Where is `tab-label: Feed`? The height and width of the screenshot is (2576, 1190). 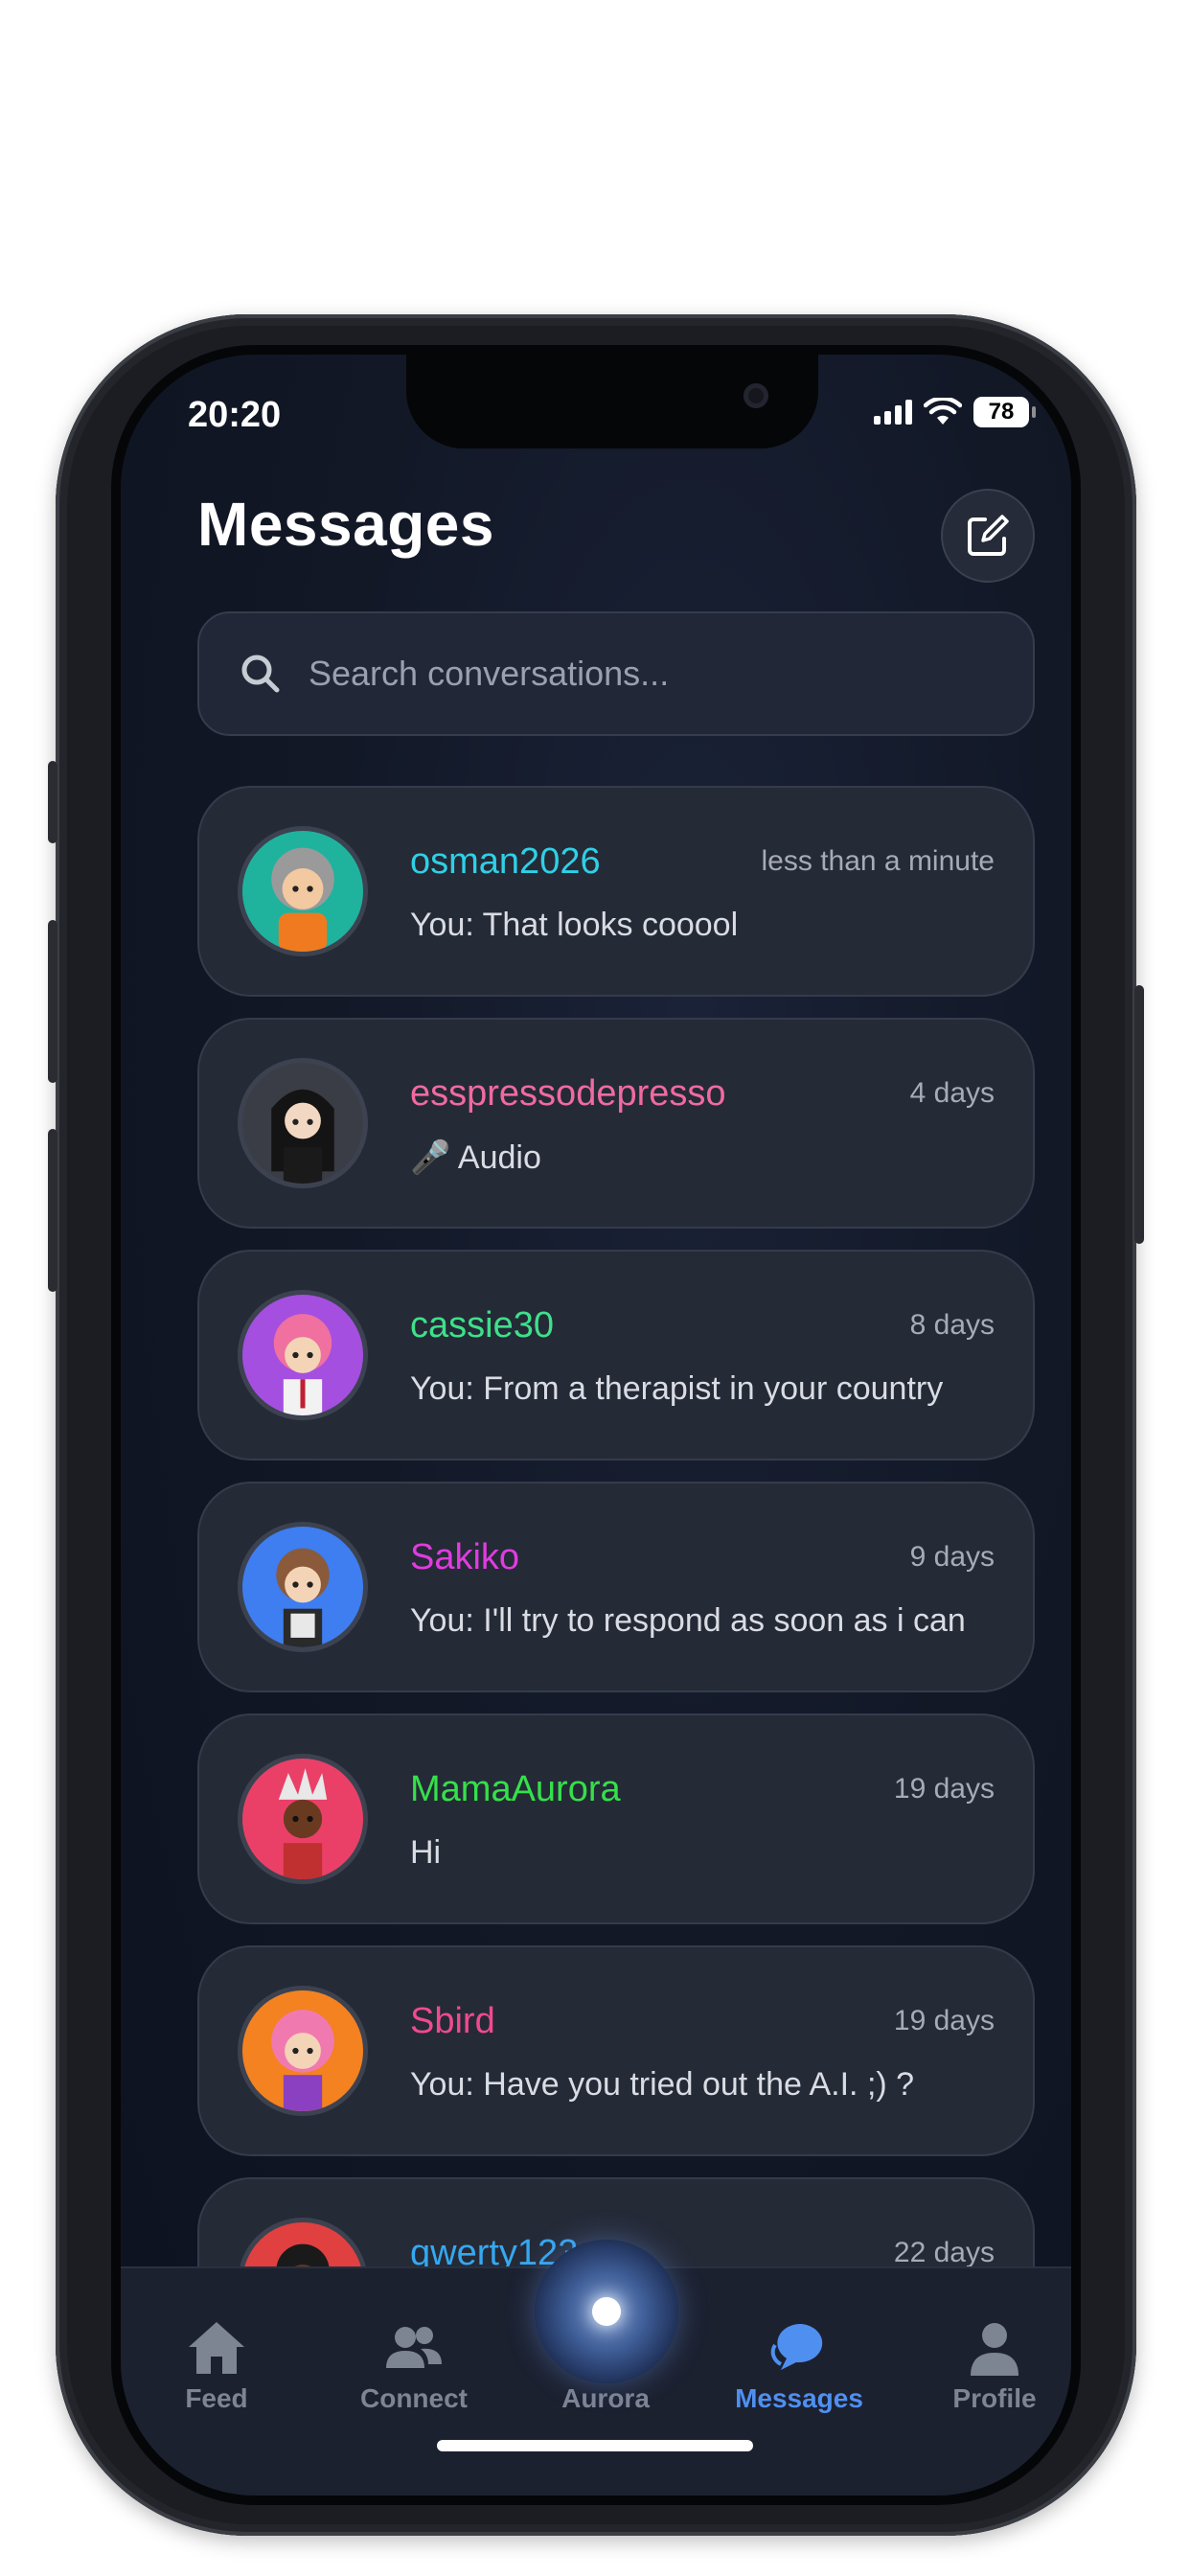
tab-label: Feed is located at coordinates (217, 2398).